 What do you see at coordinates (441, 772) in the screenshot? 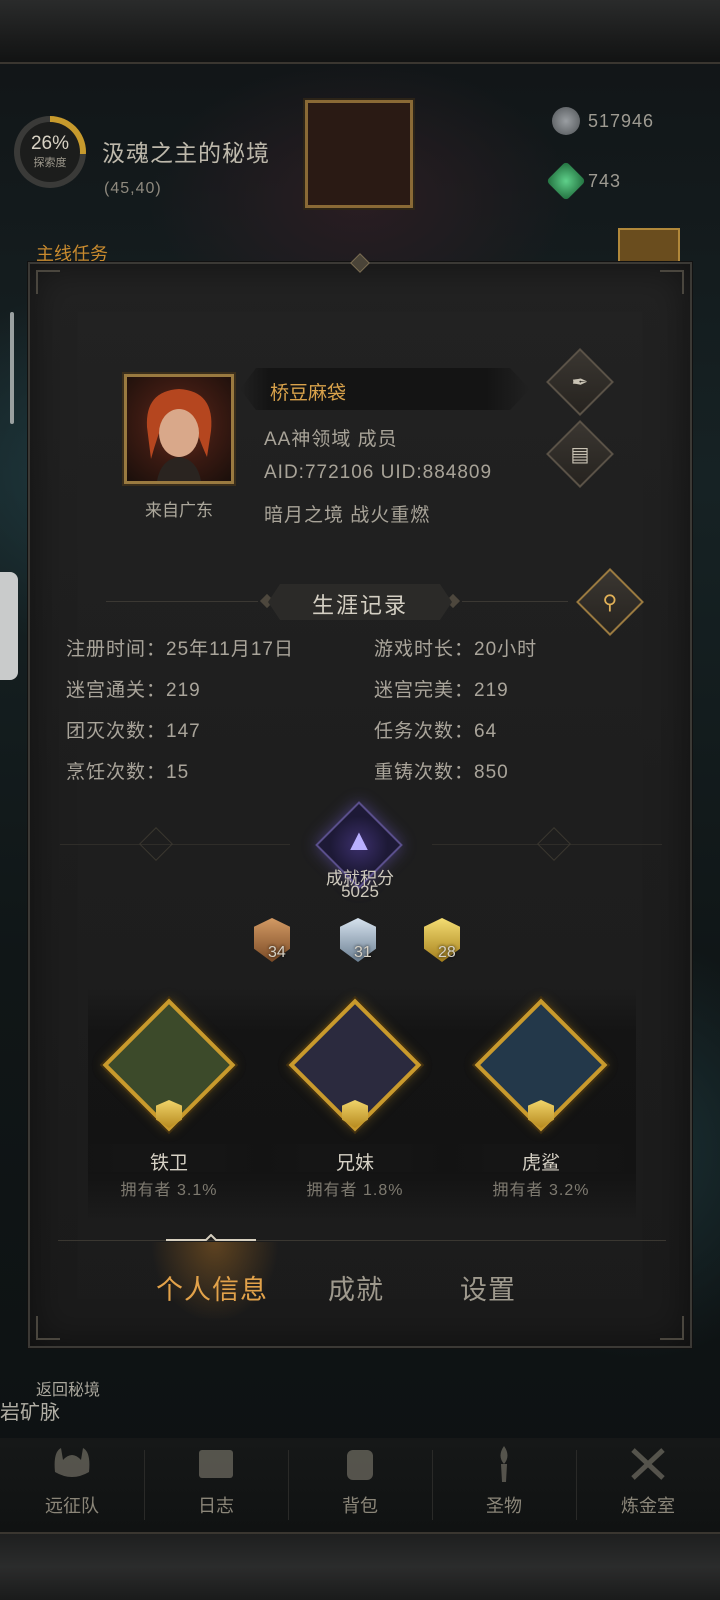
I see `stat-reforge-count: 重铸次数：850` at bounding box center [441, 772].